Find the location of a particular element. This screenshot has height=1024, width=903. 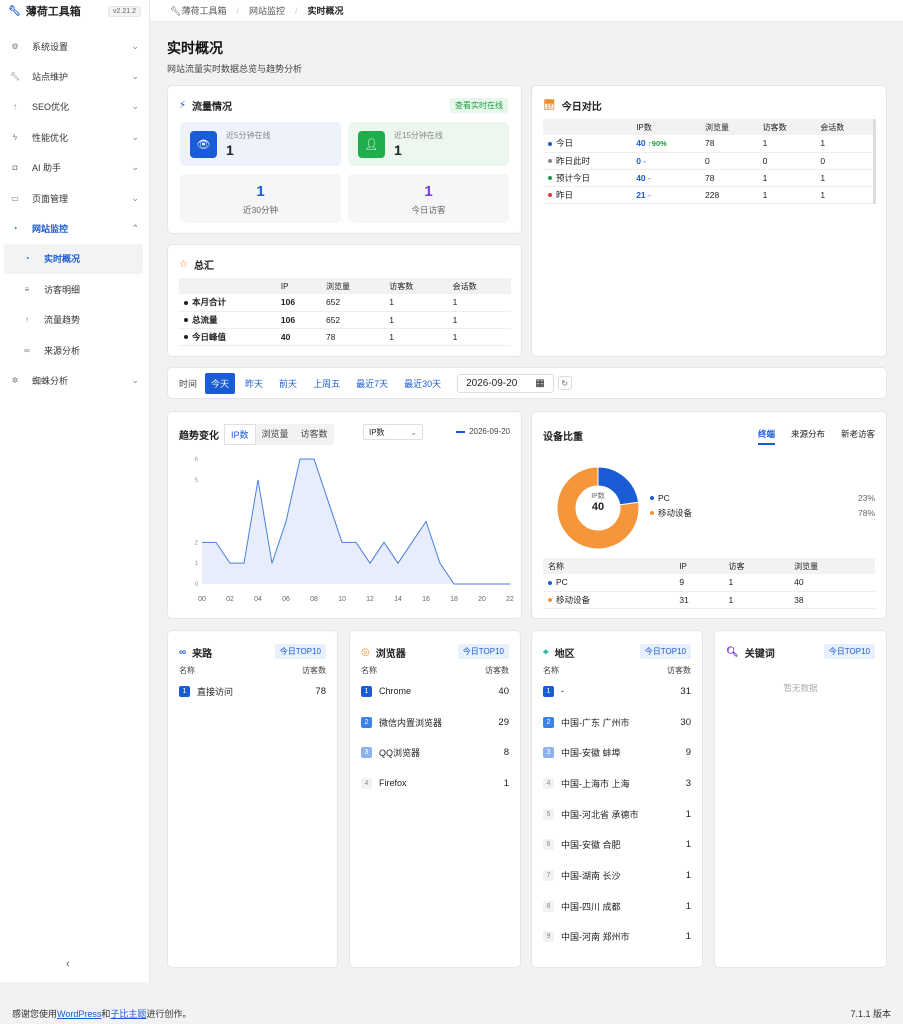

wordpress-link: WordPress is located at coordinates (79, 1014).